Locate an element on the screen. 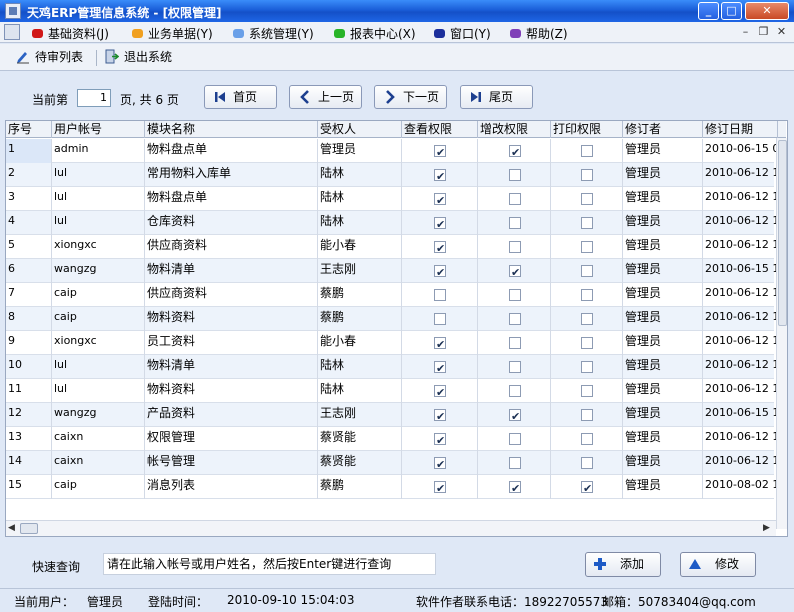 The height and width of the screenshot is (612, 794). cell-no: 7 is located at coordinates (29, 295).